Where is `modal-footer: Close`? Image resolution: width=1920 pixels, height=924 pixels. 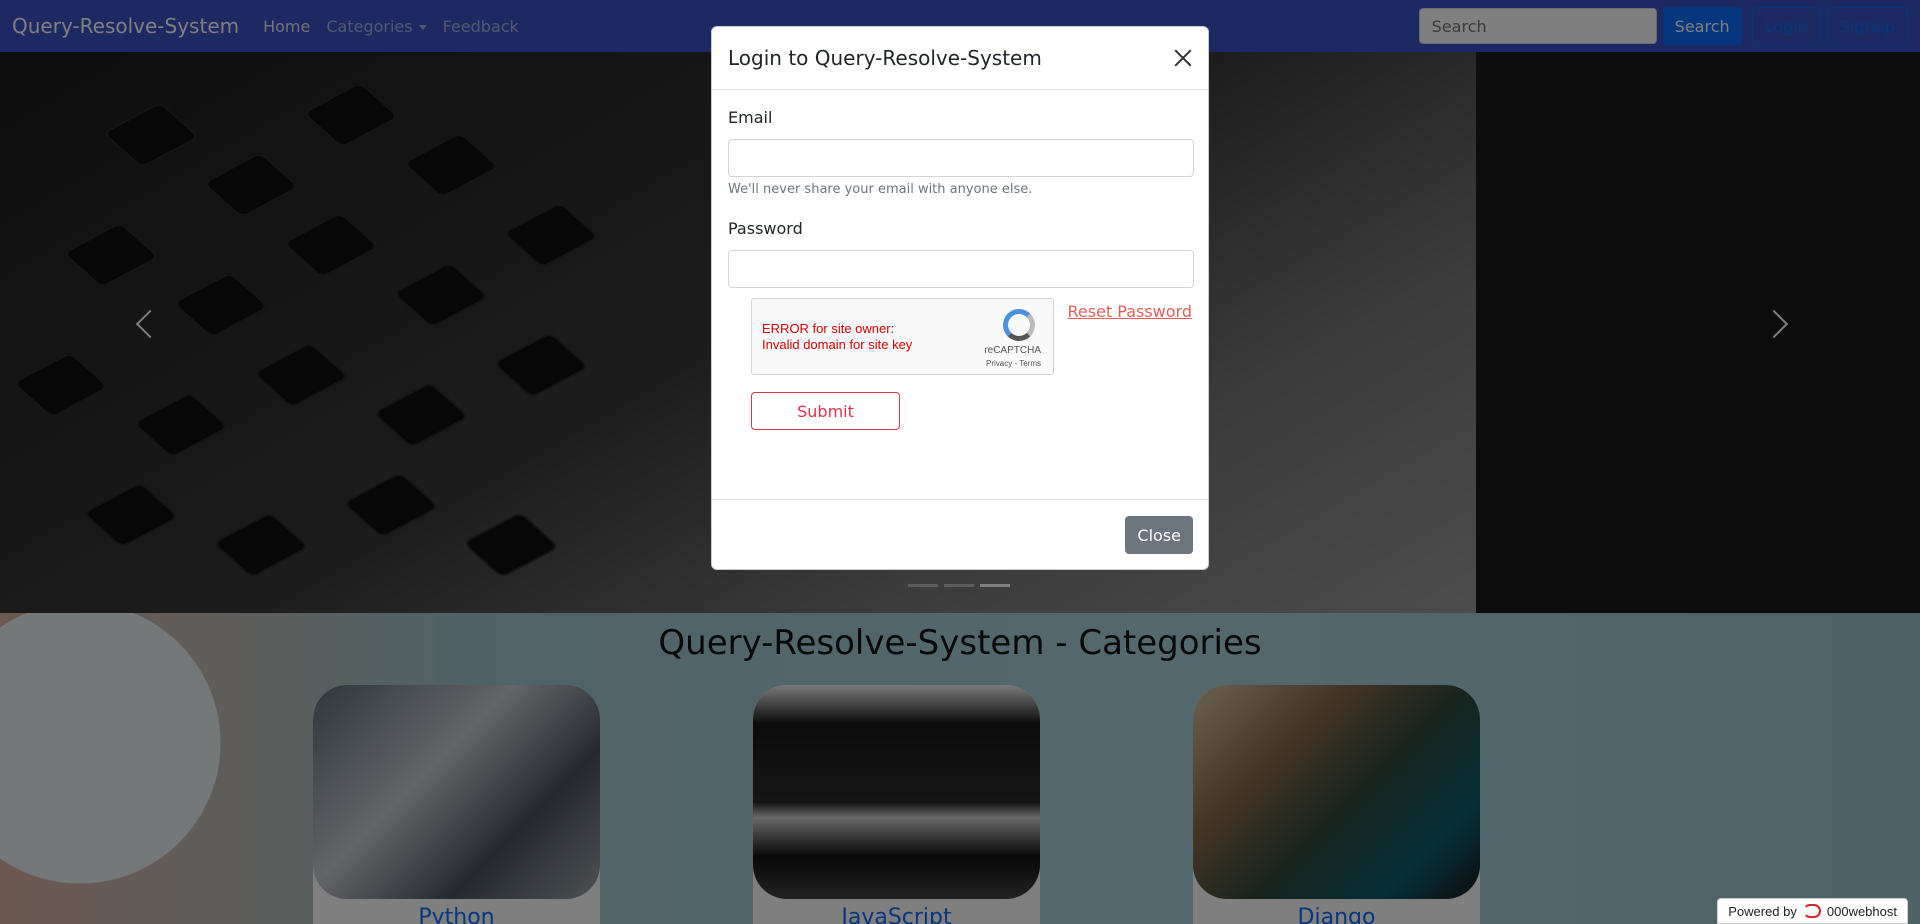 modal-footer: Close is located at coordinates (960, 535).